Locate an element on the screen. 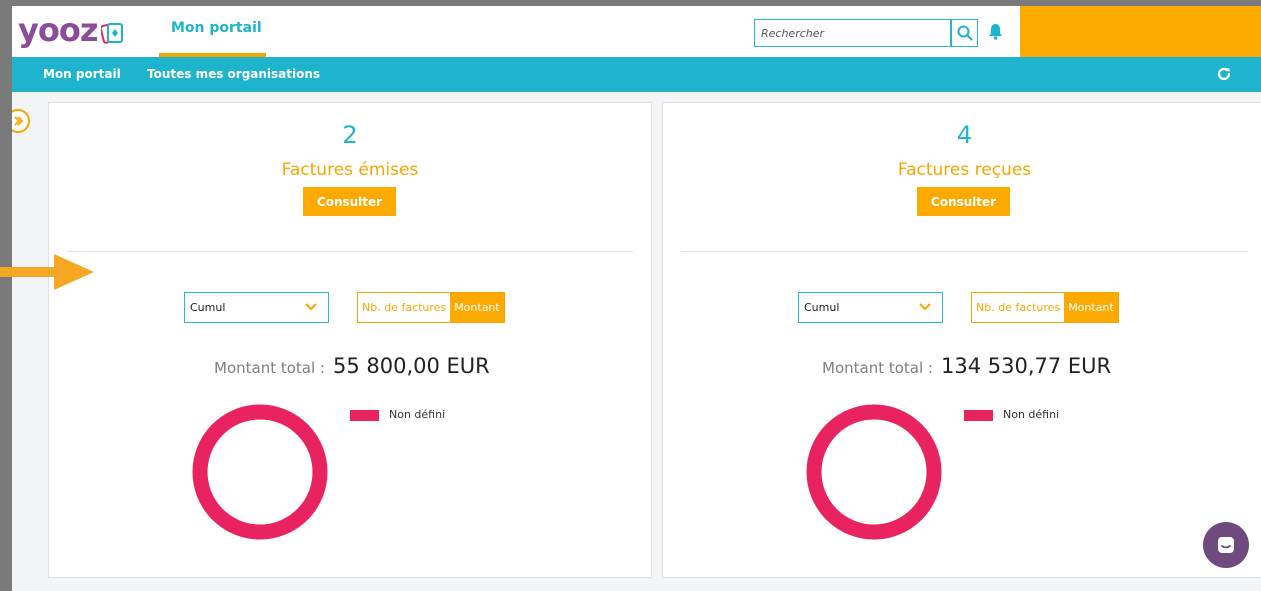 The width and height of the screenshot is (1261, 591). bell-icon is located at coordinates (995, 31).